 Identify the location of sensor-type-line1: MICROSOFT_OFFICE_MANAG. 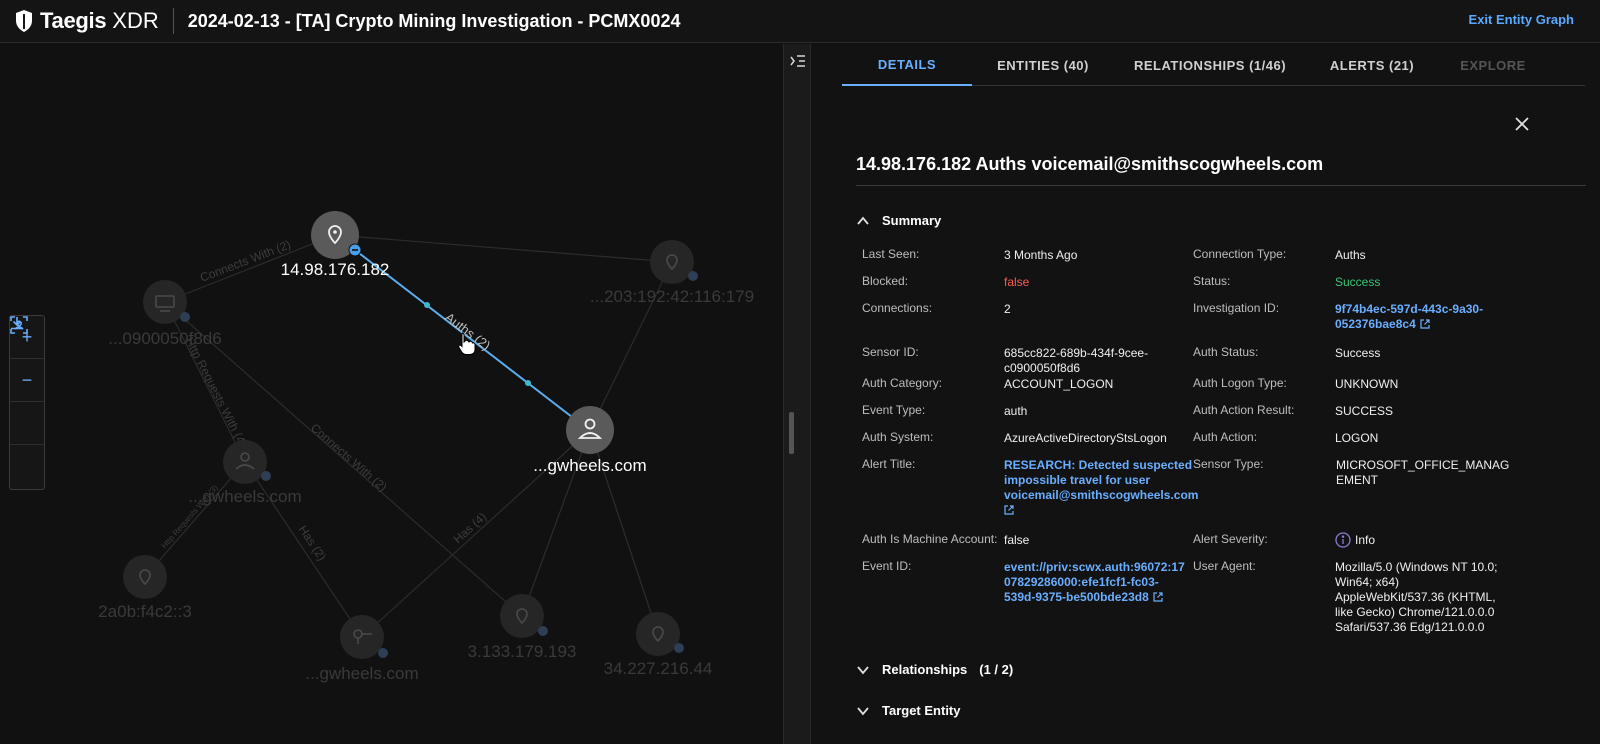
(1423, 465).